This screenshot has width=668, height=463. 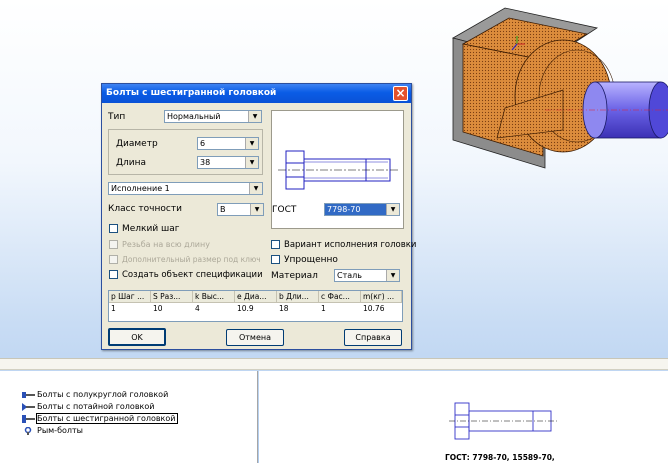 I want to click on dialog-title-bar: Болты с шестигранной головкой, so click(x=256, y=93).